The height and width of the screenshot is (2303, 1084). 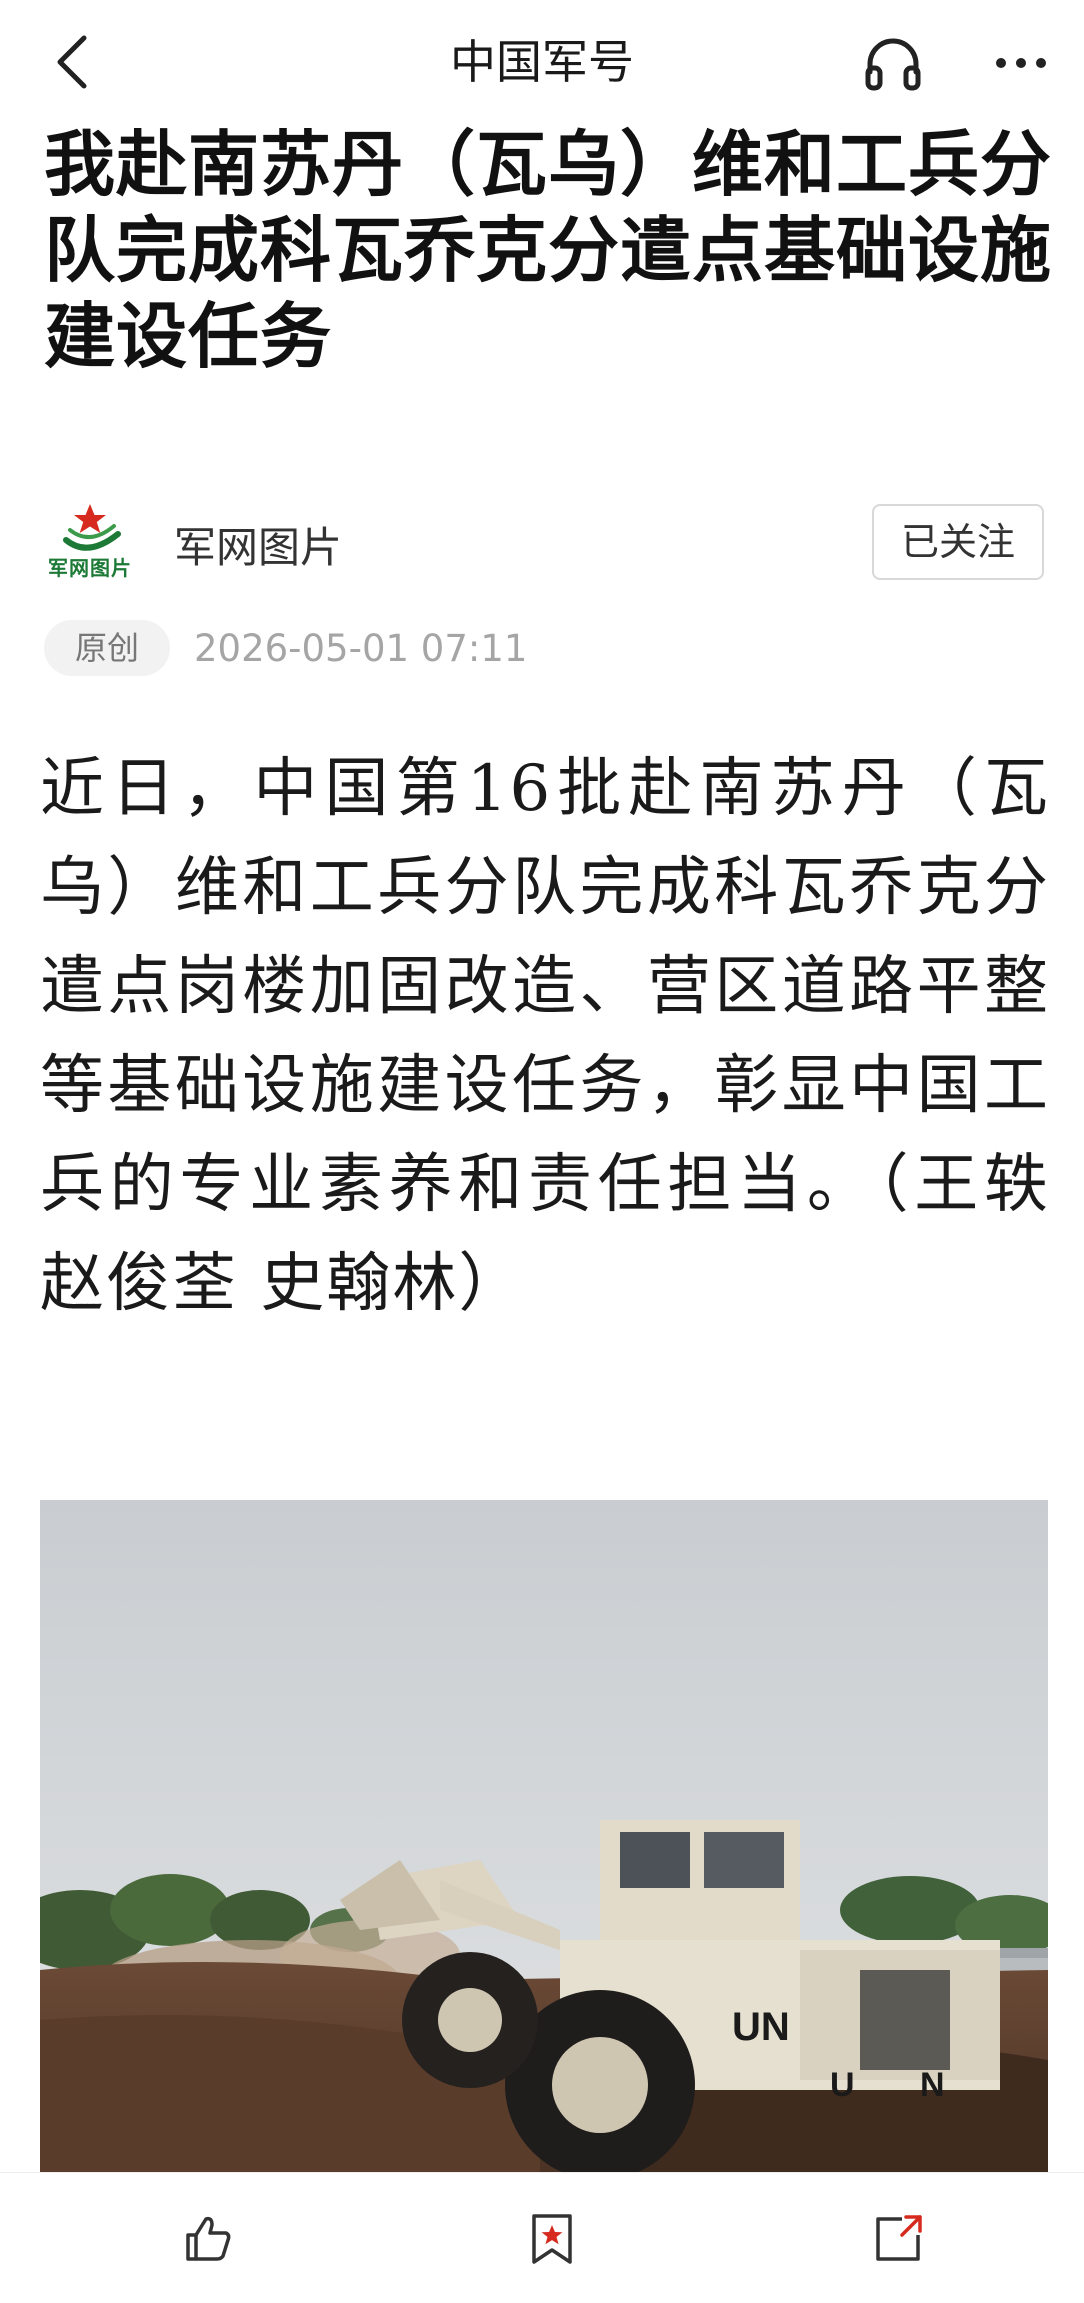 I want to click on audio-button, so click(x=893, y=63).